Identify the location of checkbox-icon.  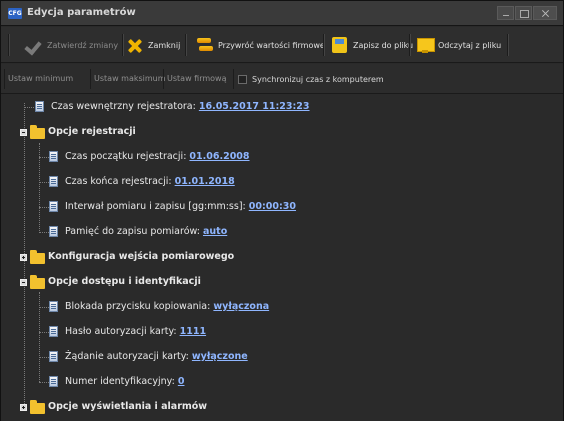
(242, 79).